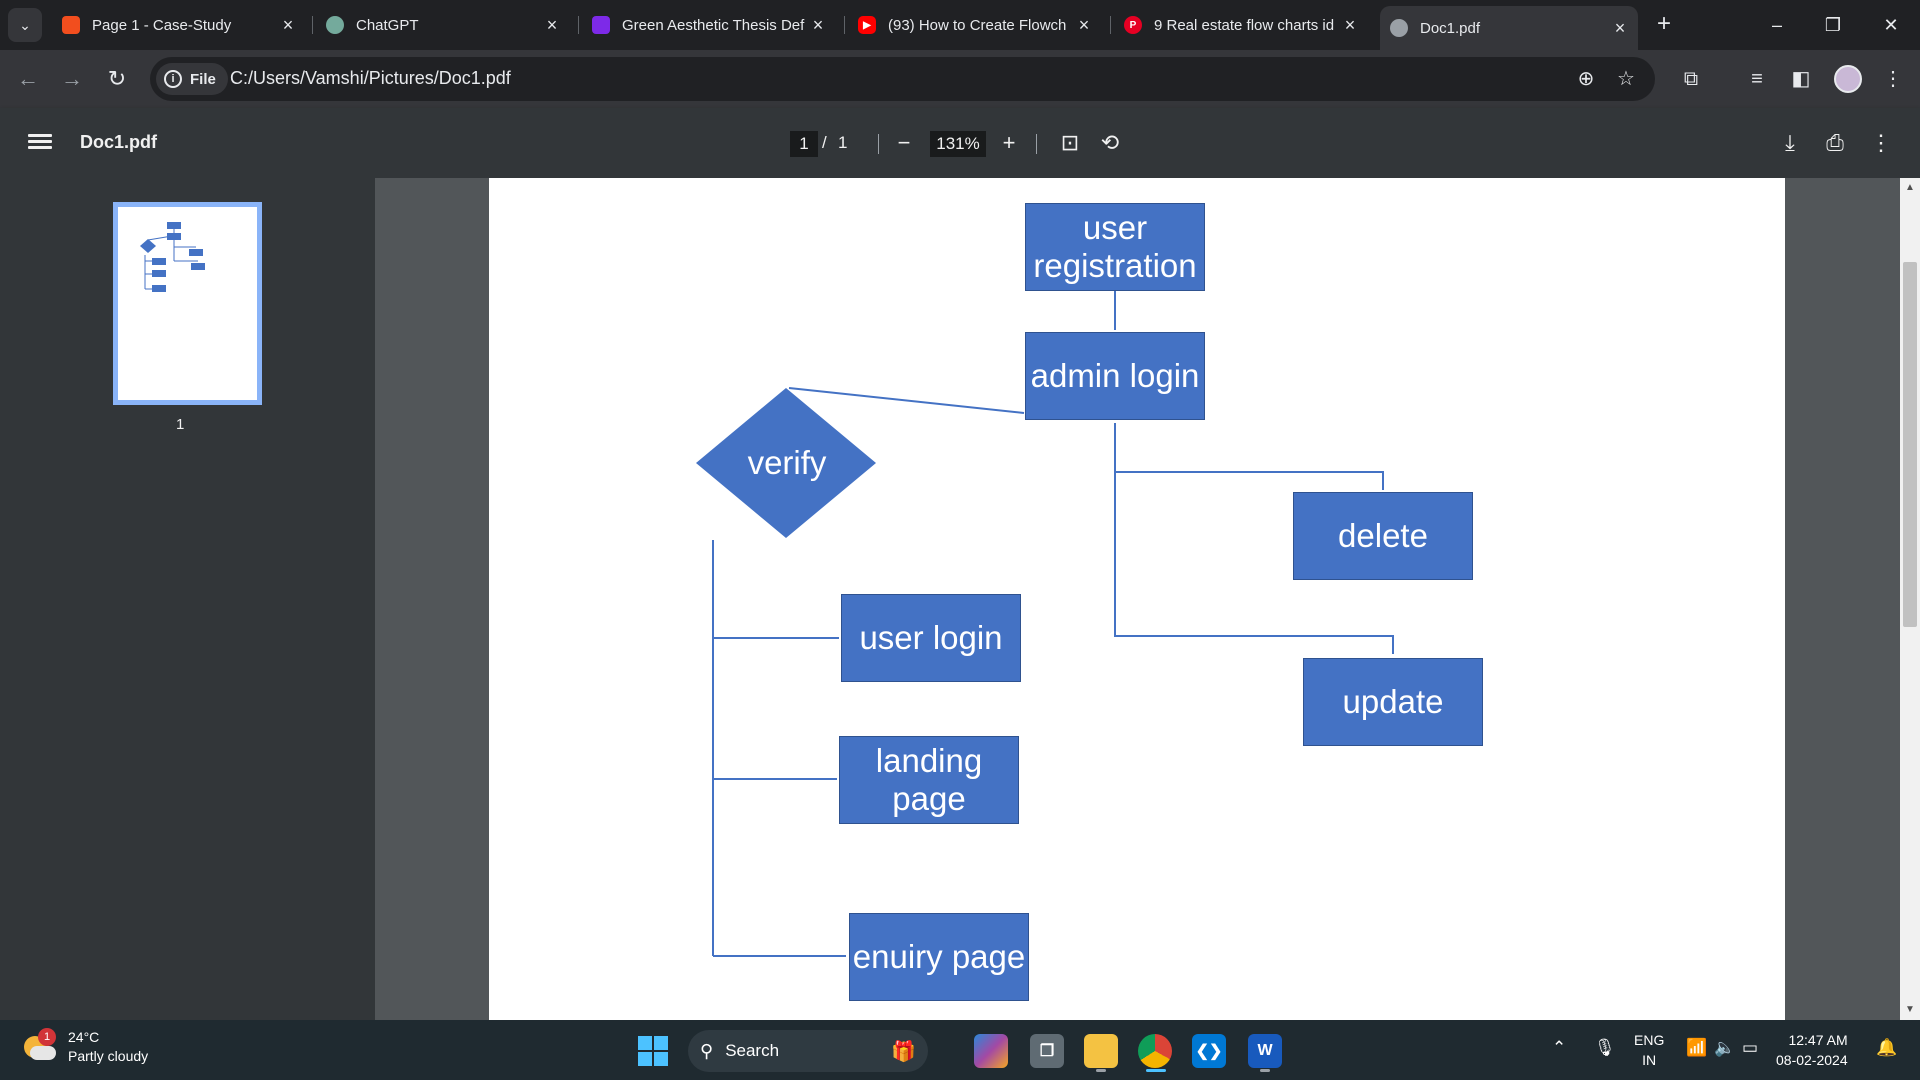 The height and width of the screenshot is (1080, 1920). Describe the element at coordinates (173, 79) in the screenshot. I see `info-icon: i` at that location.